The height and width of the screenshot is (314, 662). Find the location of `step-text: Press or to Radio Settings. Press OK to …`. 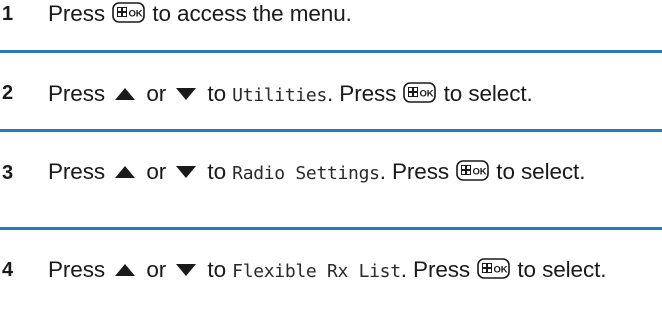

step-text: Press or to Radio Settings. Press OK to … is located at coordinates (354, 173).